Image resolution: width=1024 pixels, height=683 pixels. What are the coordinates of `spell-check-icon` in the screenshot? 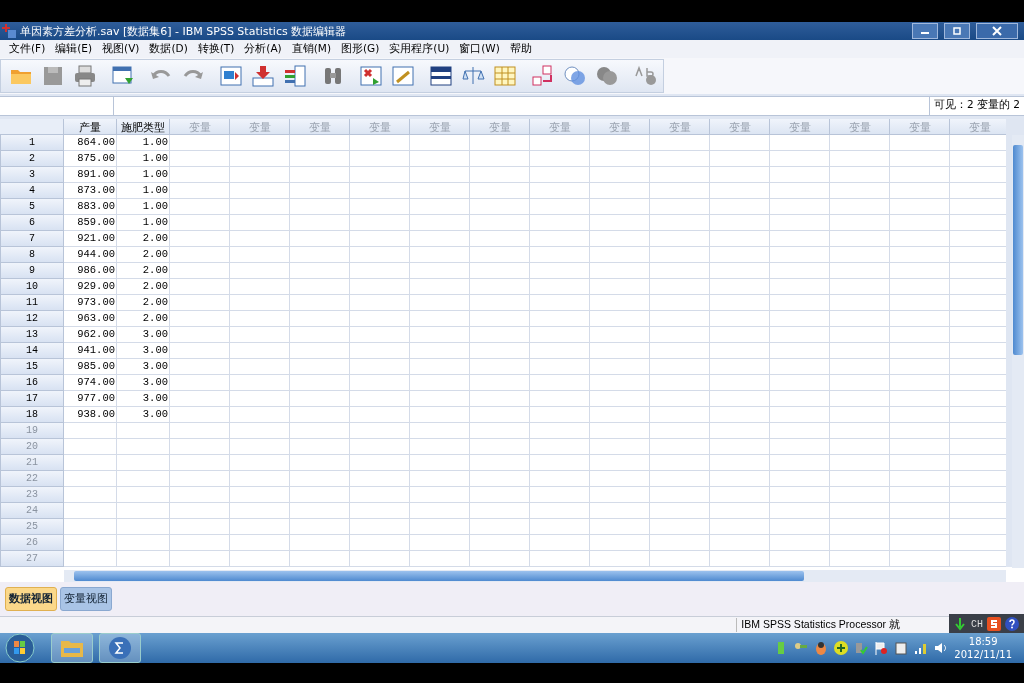 It's located at (645, 76).